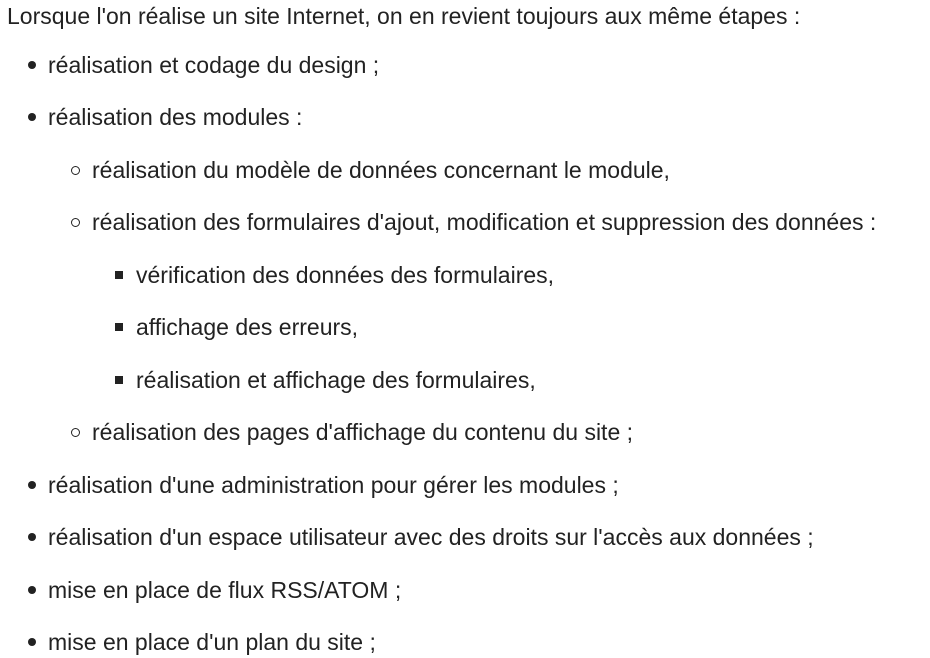 The height and width of the screenshot is (658, 930). I want to click on list-item-text: mise en place d'un plan du site ;, so click(212, 642).